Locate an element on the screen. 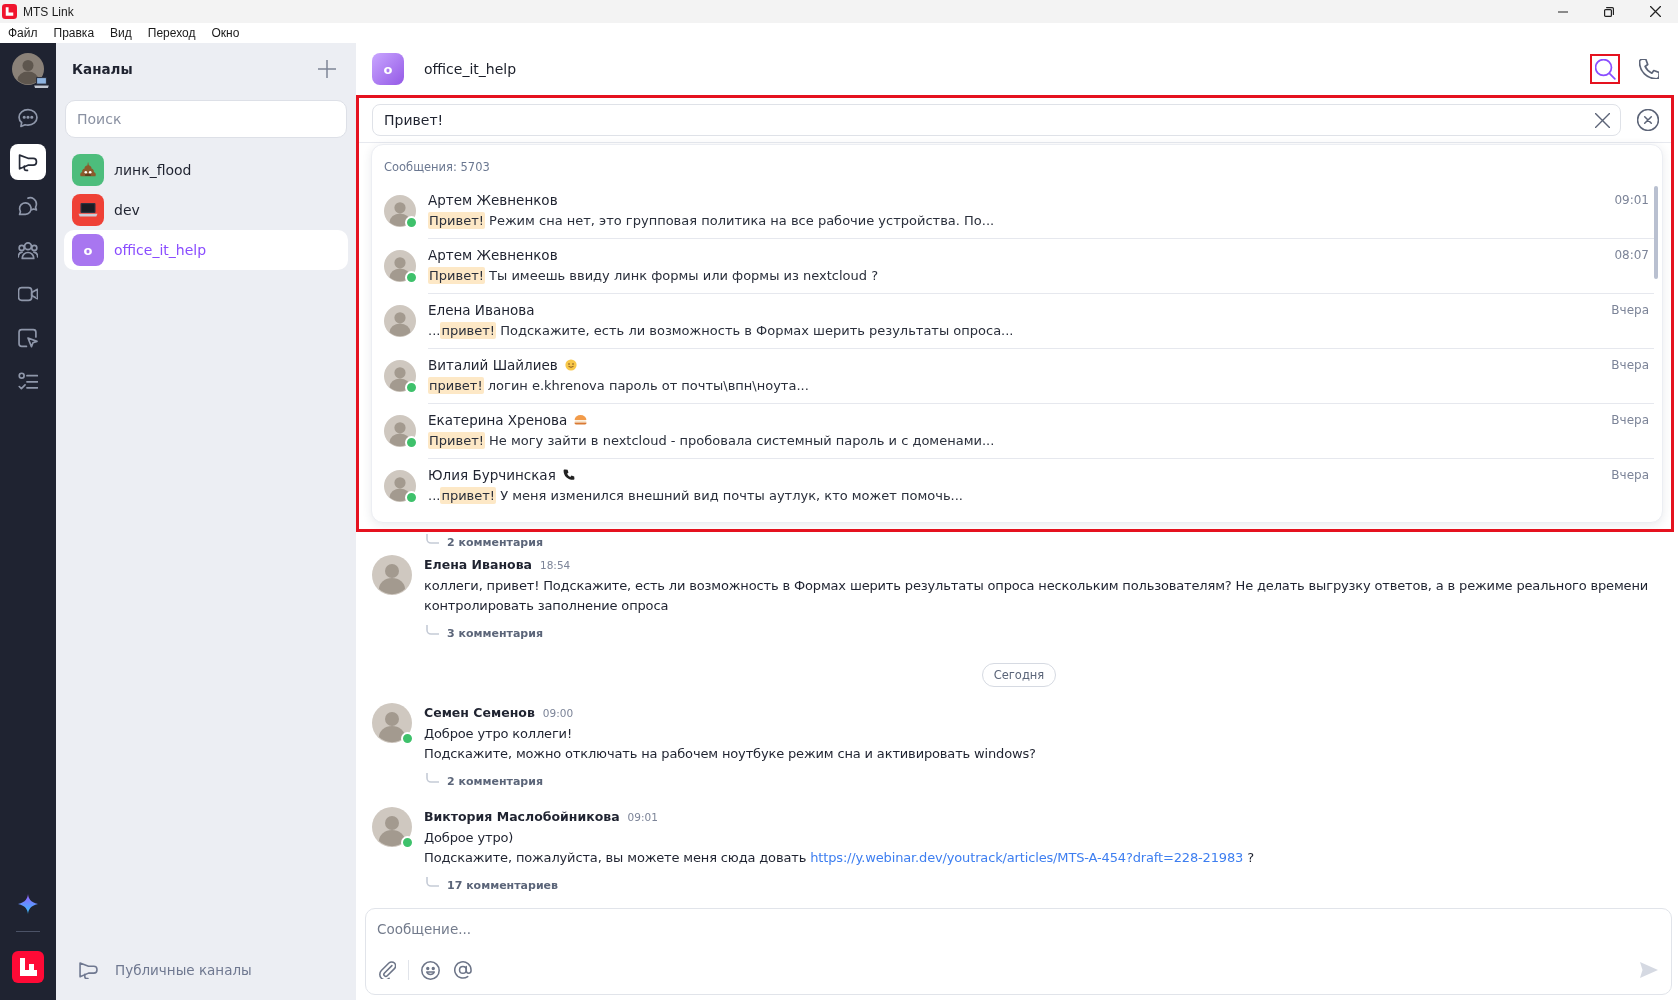 This screenshot has width=1678, height=1000. message-link: https://y.webinar.dev/youtrack/articles/MTS-A-454?draft=228-21983 is located at coordinates (1027, 857).